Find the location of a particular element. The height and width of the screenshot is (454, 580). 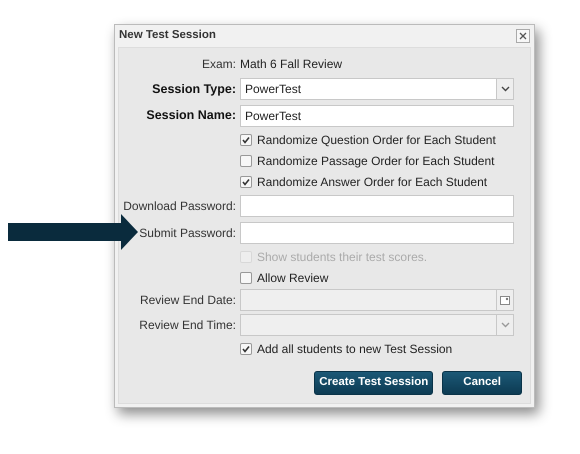

checkbox-label: Allow Review is located at coordinates (292, 278).